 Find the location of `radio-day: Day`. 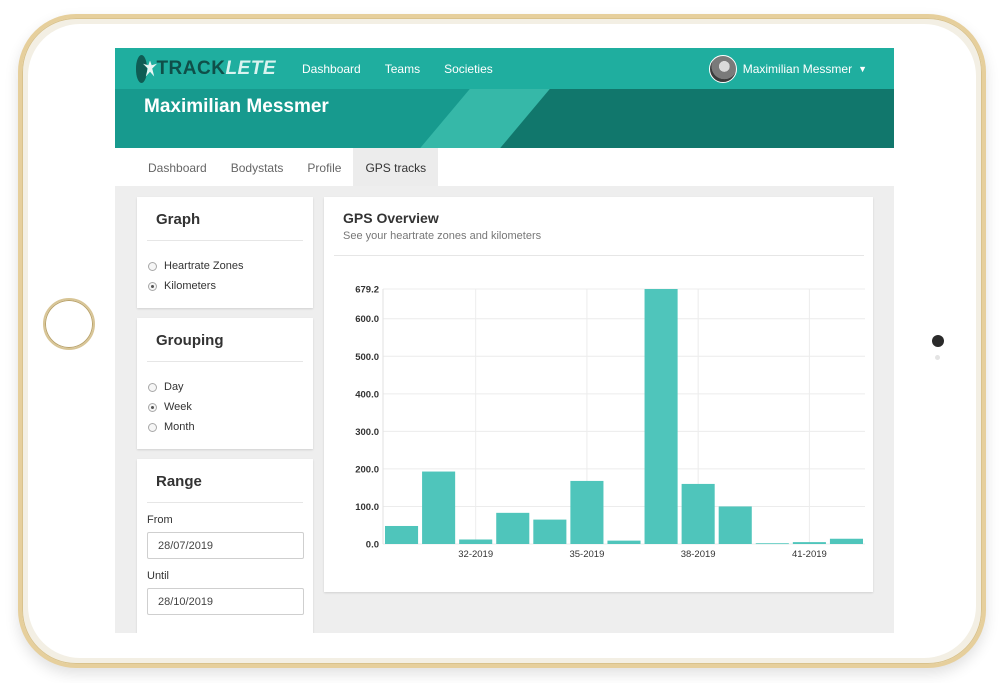

radio-day: Day is located at coordinates (230, 387).